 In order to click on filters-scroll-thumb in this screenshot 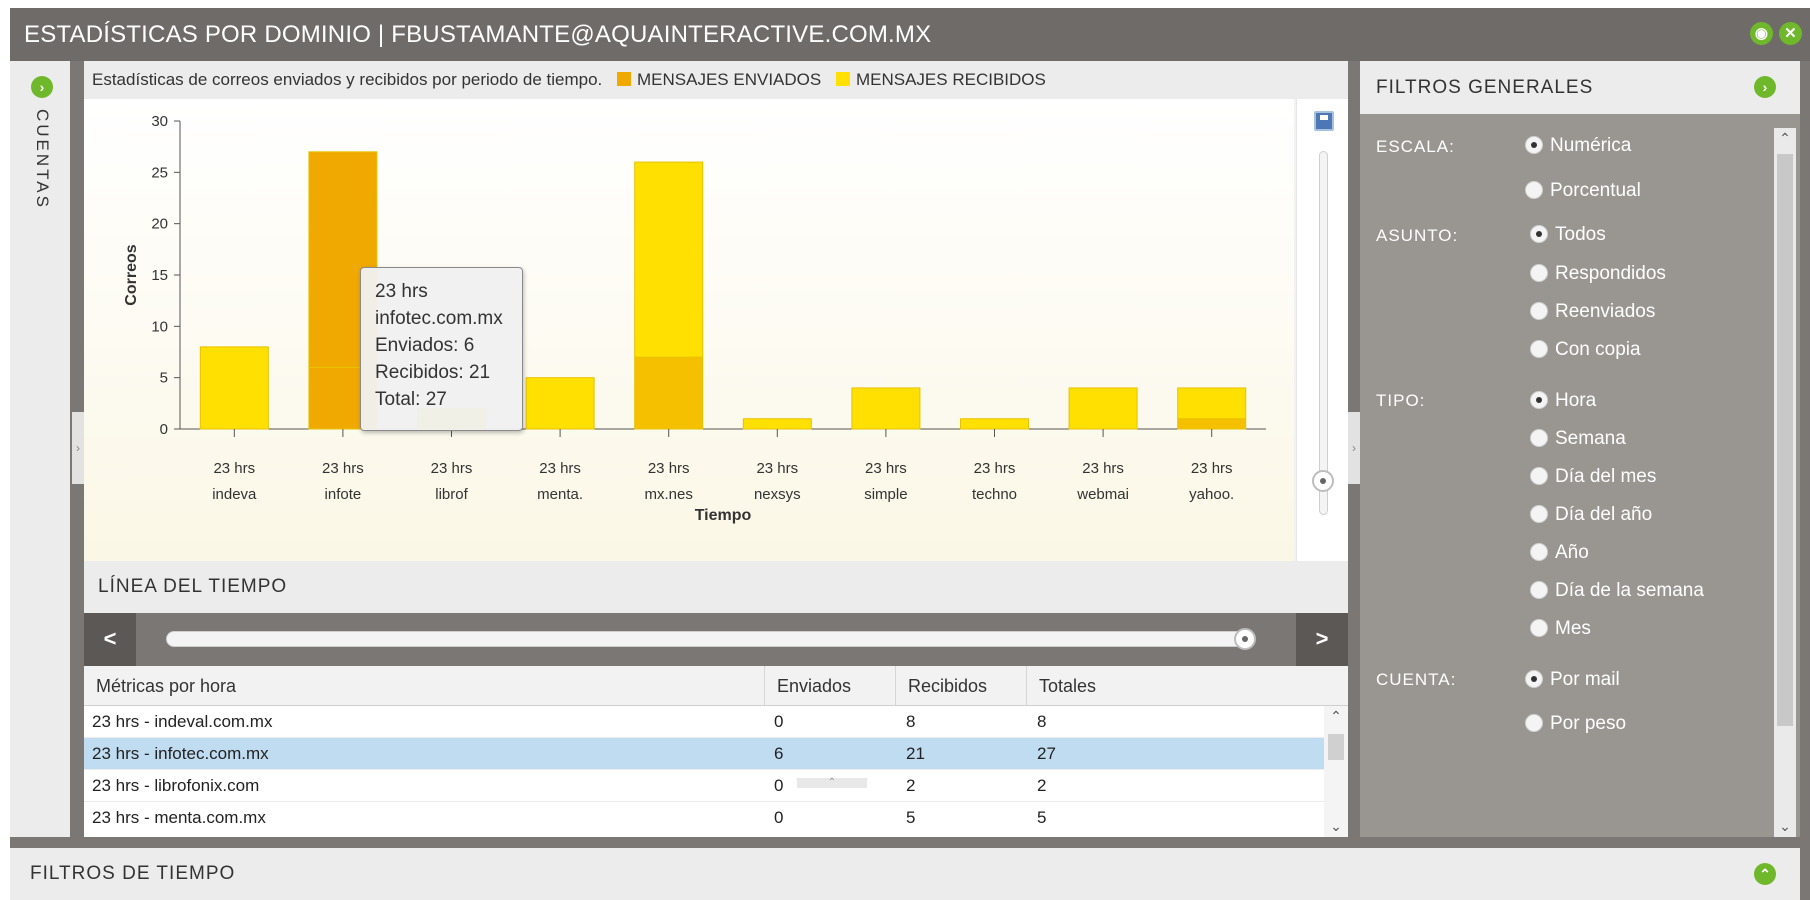, I will do `click(1785, 440)`.